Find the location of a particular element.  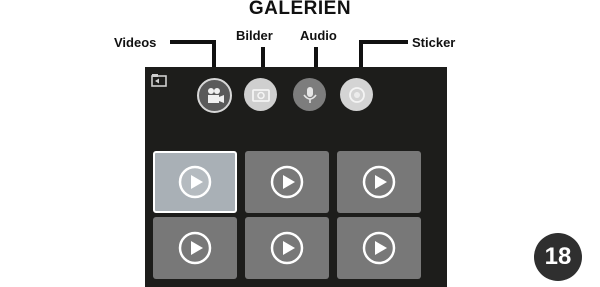

photo-icon is located at coordinates (260, 95).